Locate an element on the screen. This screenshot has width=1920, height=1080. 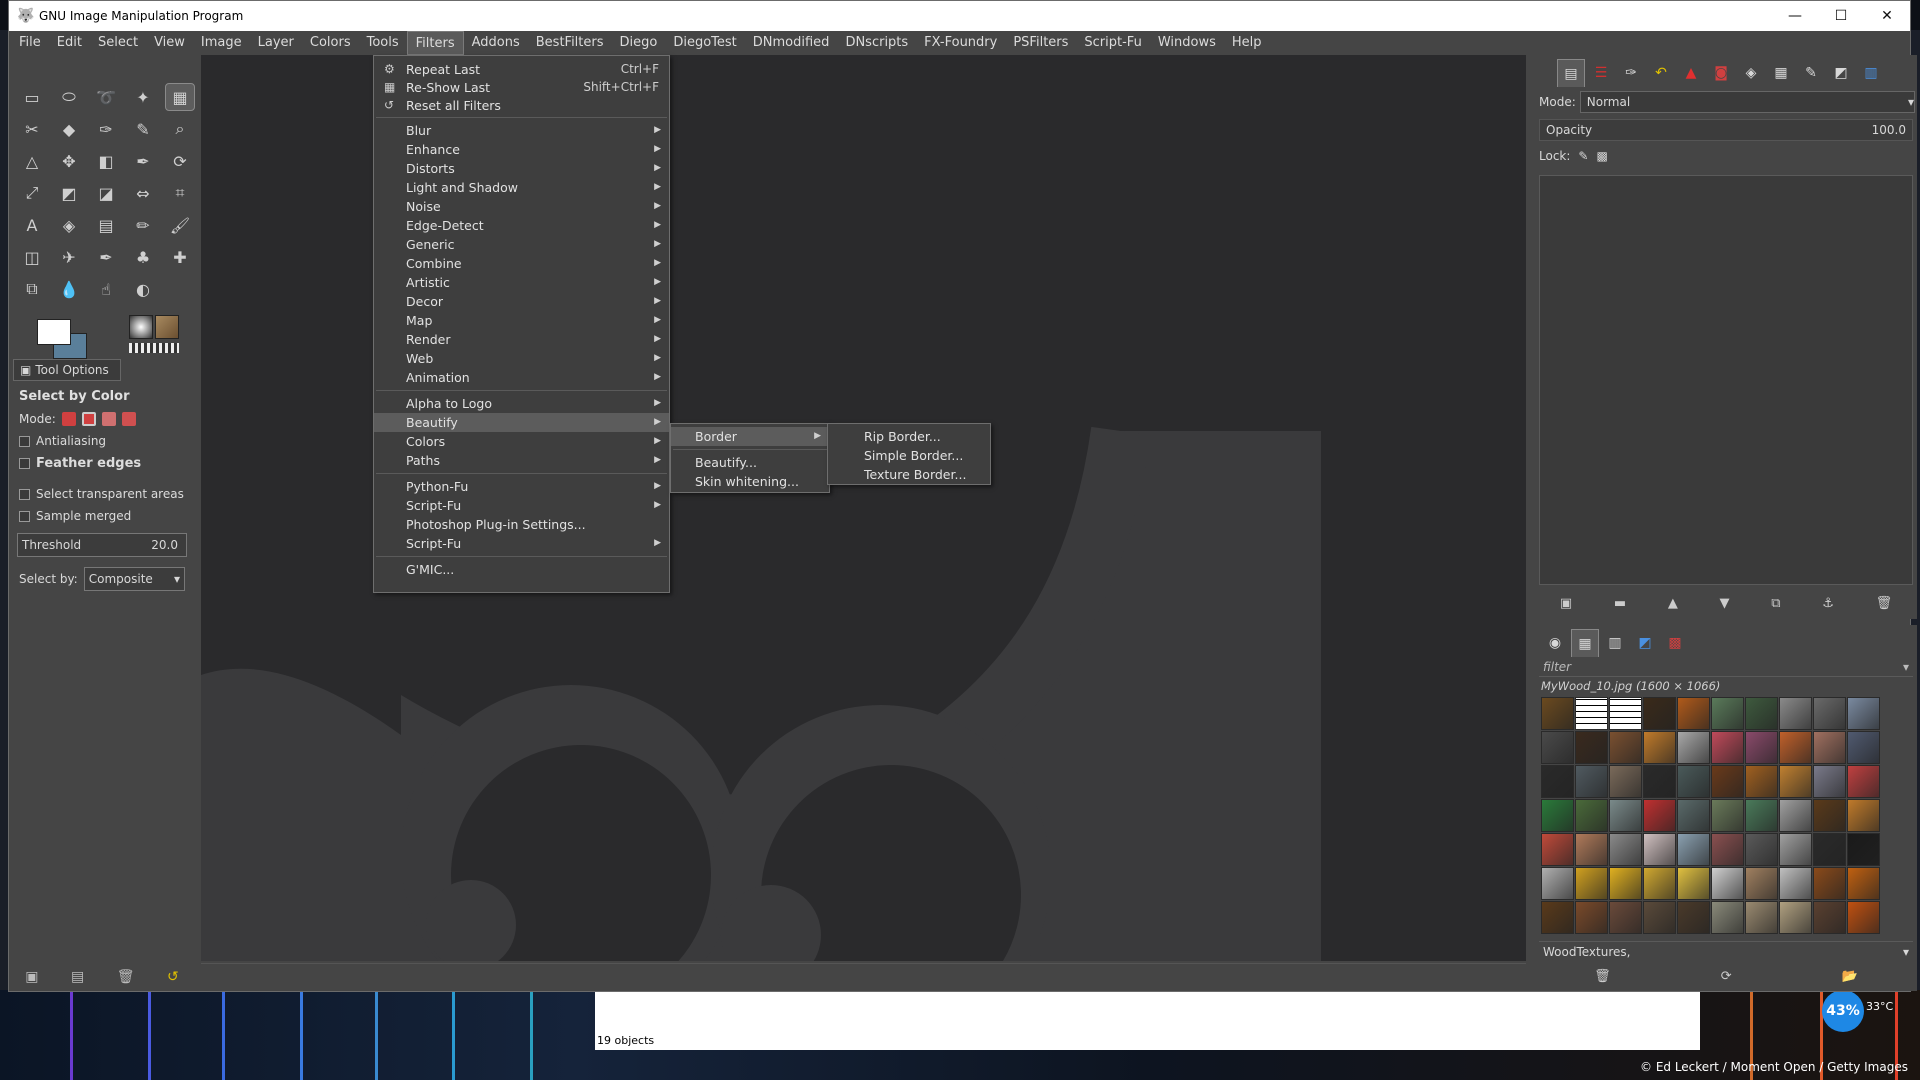
scissors-icon: ✂ is located at coordinates (32, 129).